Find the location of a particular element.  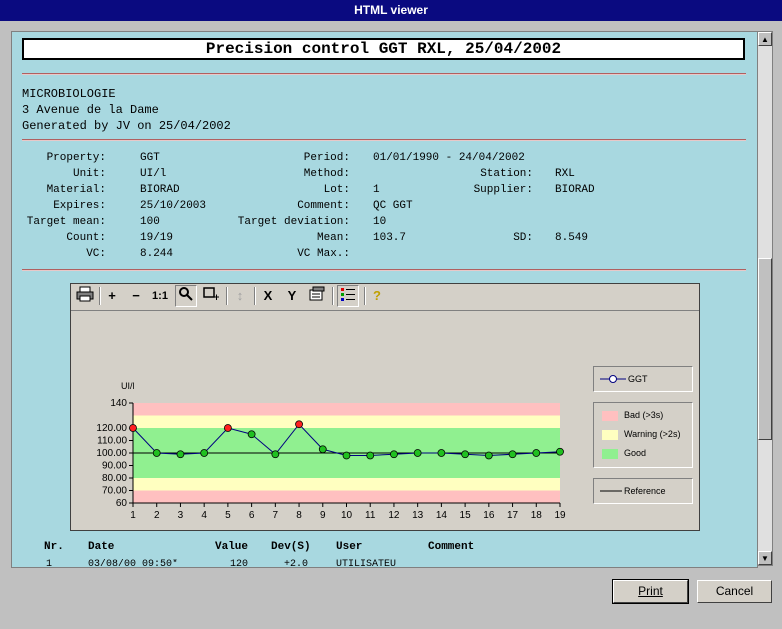

property-label: Property: is located at coordinates (76, 158).